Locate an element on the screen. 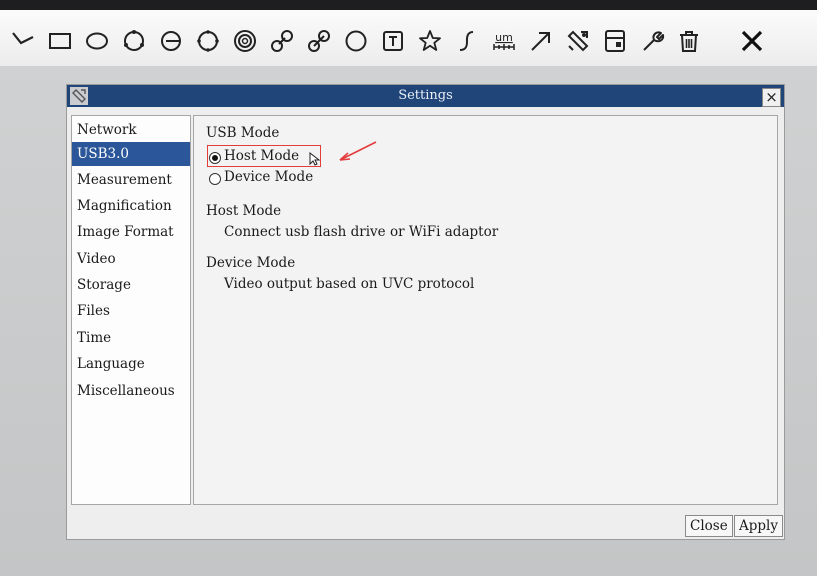  host-mode-heading: Host Mode is located at coordinates (244, 211).